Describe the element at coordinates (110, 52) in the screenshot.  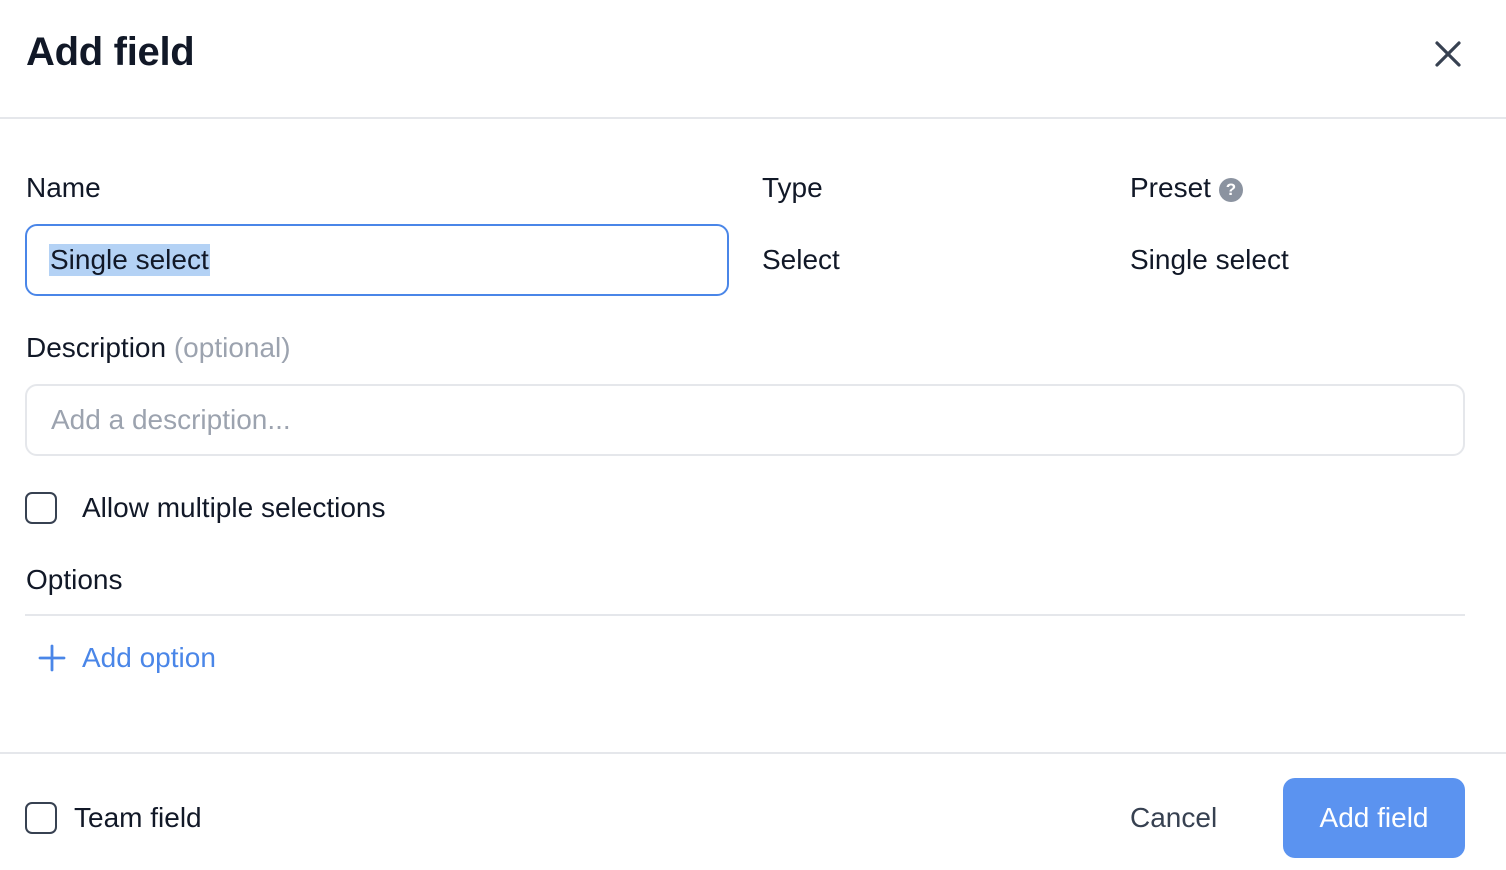
I see `dialog-title: Add field` at that location.